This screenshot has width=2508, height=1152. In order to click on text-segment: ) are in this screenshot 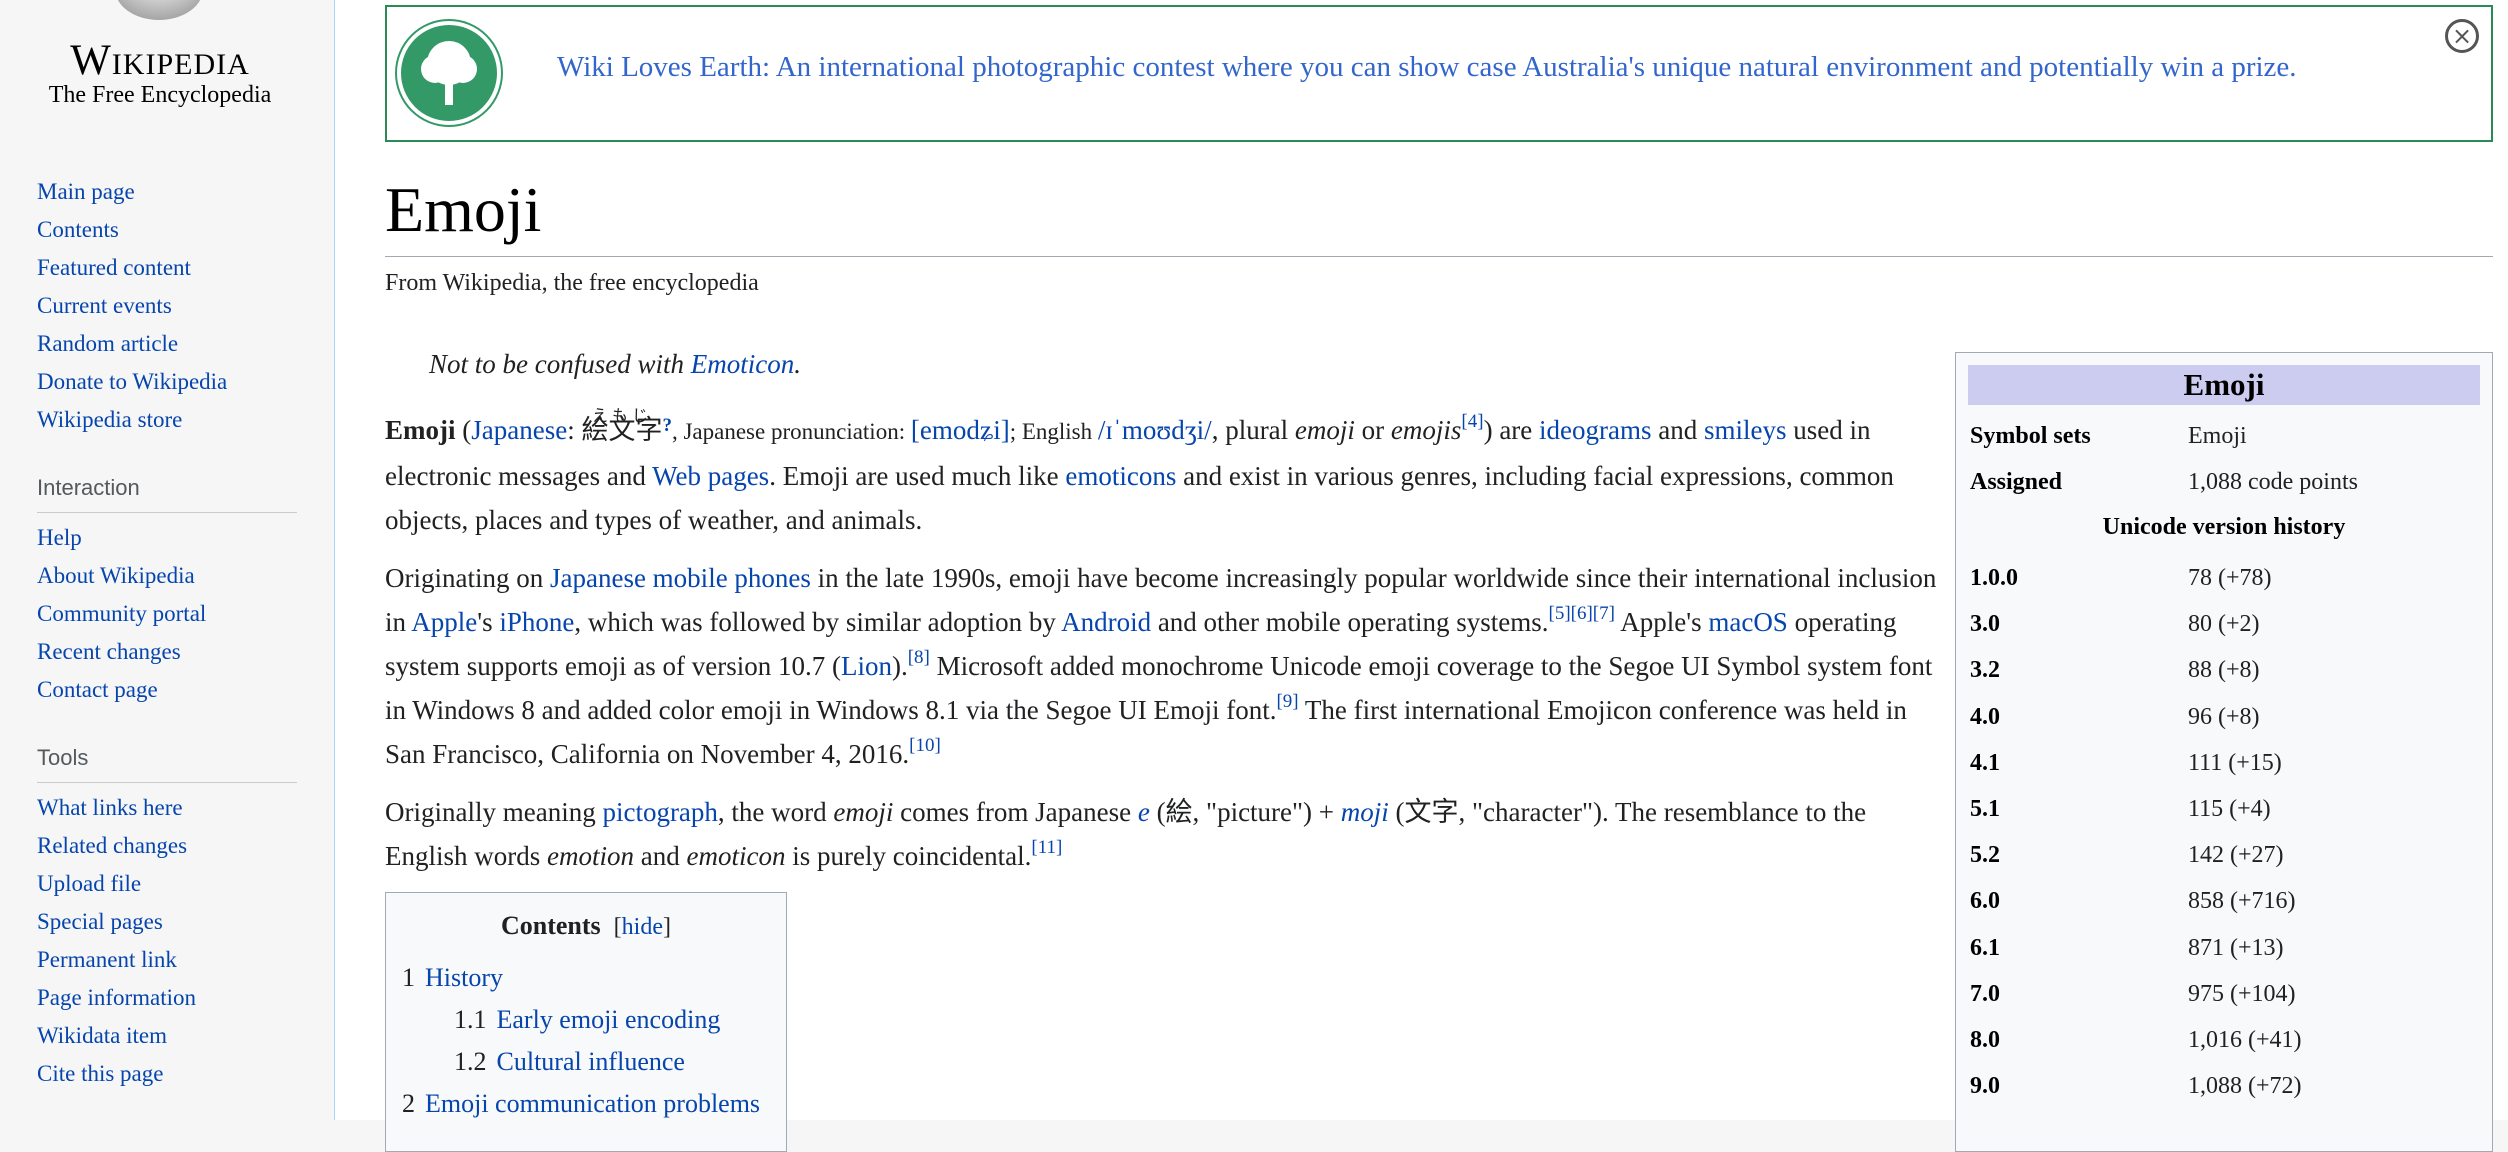, I will do `click(1511, 430)`.